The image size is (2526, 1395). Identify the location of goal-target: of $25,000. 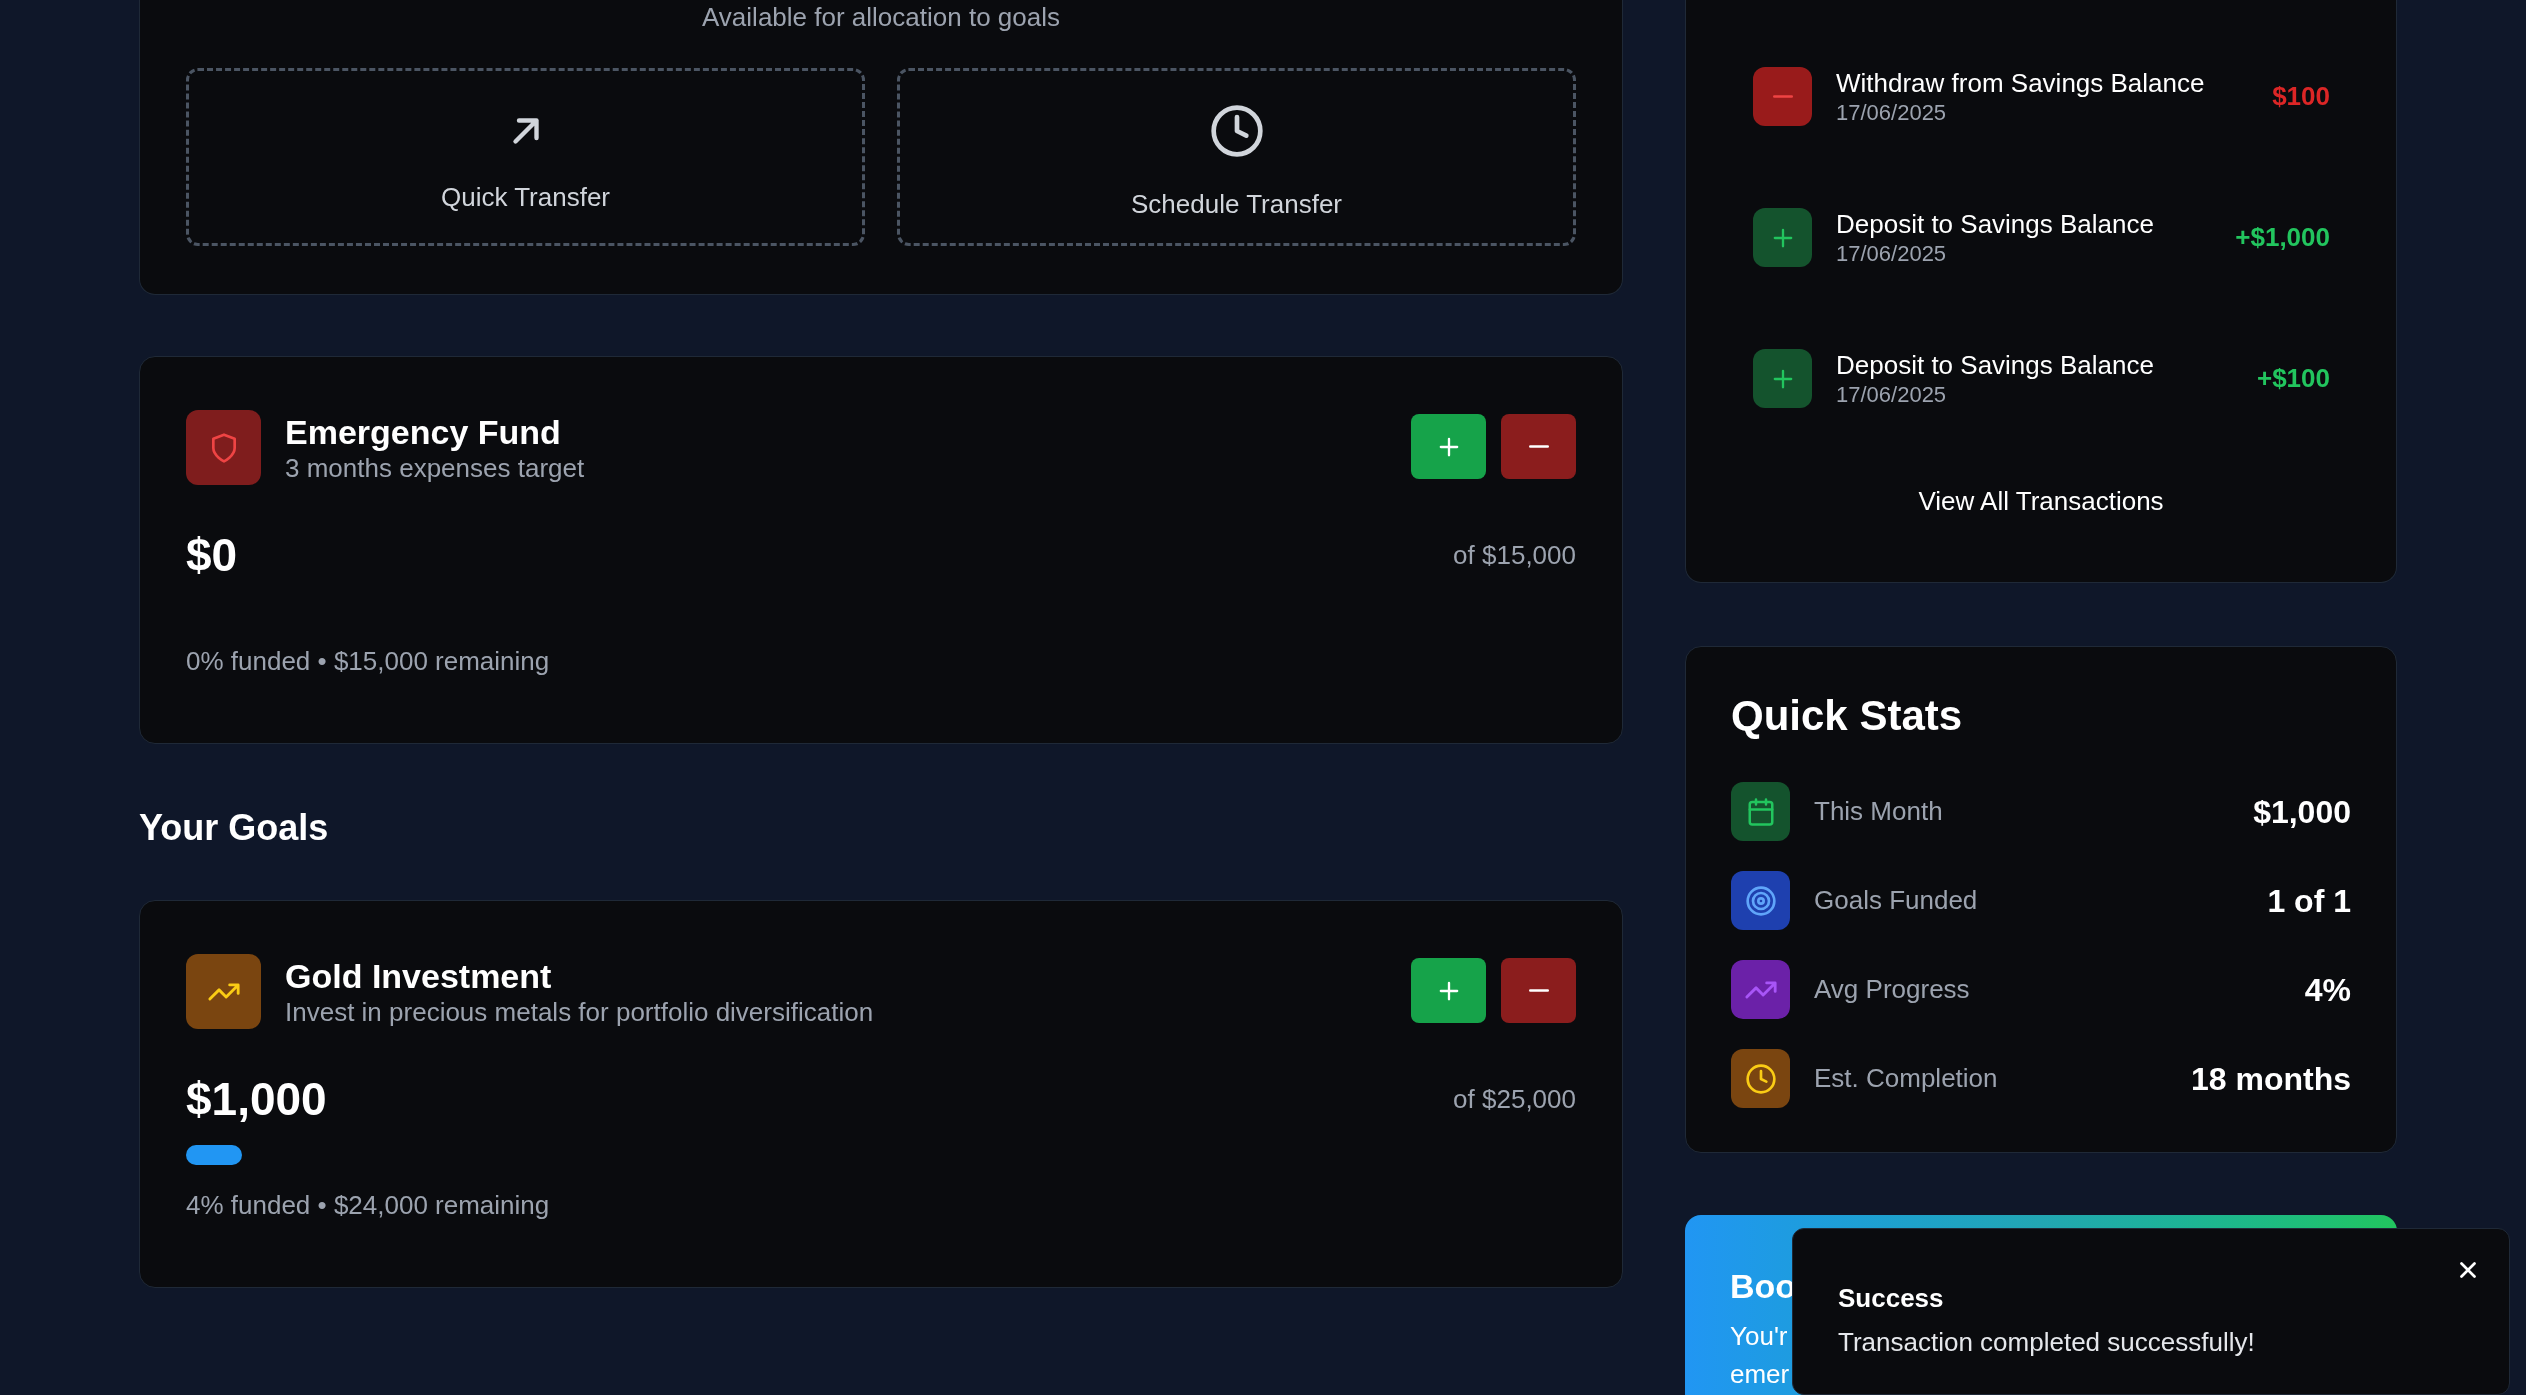
(1514, 1099).